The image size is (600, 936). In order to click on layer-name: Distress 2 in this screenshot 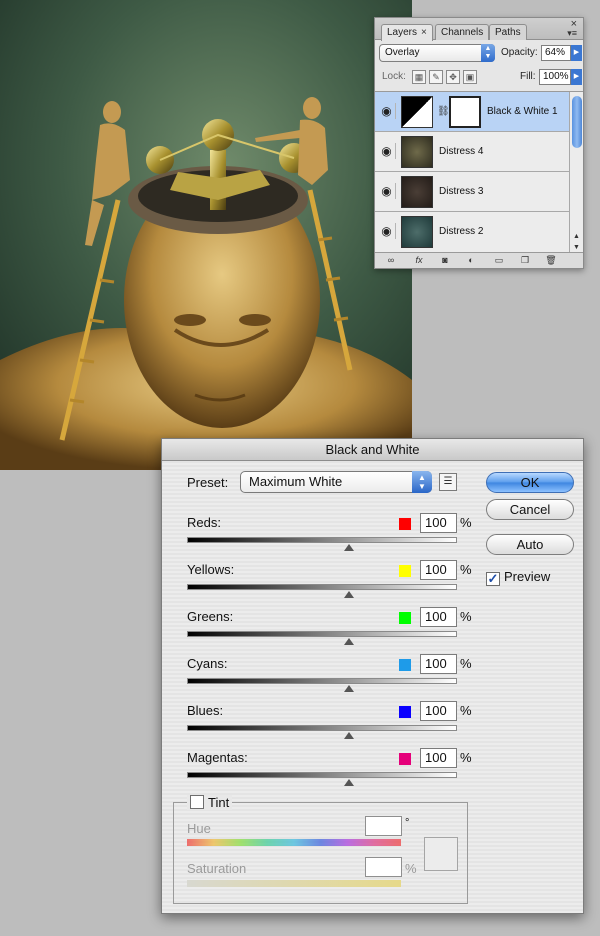, I will do `click(461, 231)`.